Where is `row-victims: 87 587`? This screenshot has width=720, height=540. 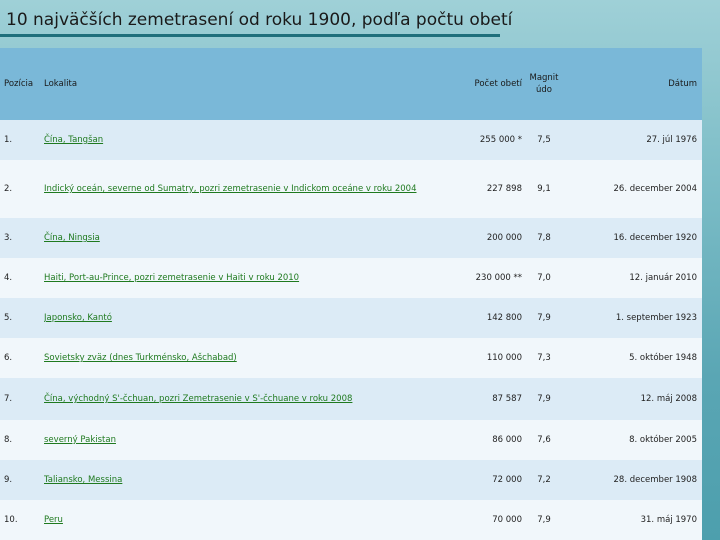
row-victims: 87 587 is located at coordinates (507, 399).